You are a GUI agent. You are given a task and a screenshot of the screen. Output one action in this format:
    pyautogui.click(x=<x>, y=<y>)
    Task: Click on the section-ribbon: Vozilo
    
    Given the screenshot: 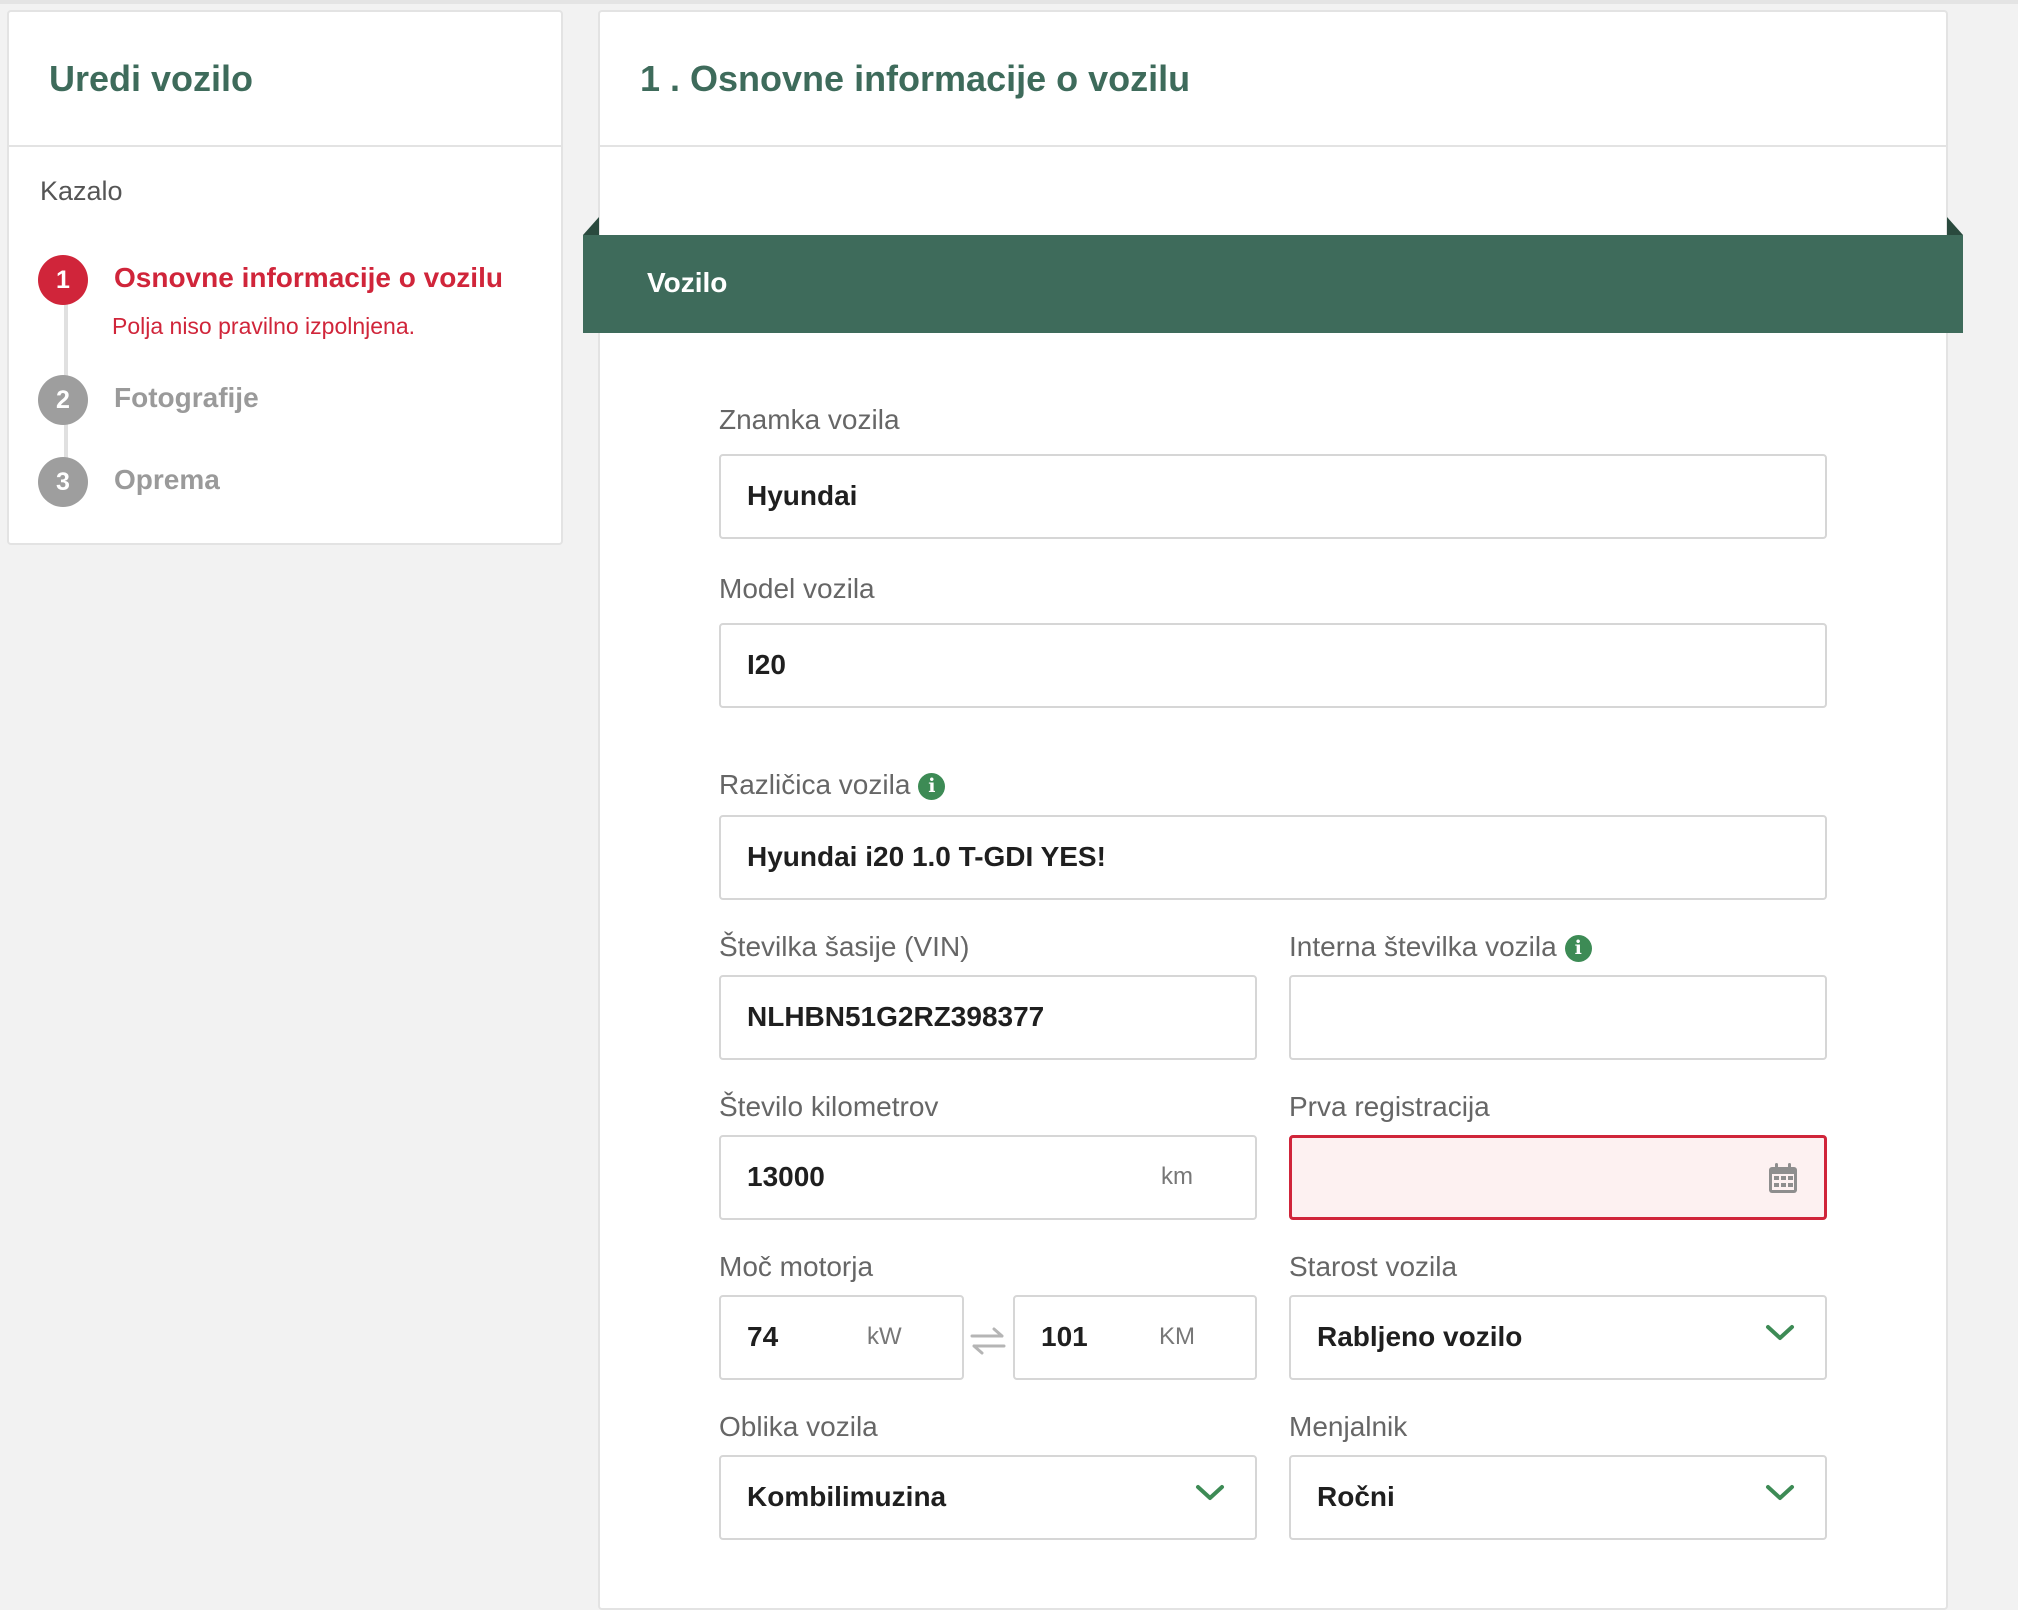 What is the action you would take?
    pyautogui.click(x=1273, y=284)
    